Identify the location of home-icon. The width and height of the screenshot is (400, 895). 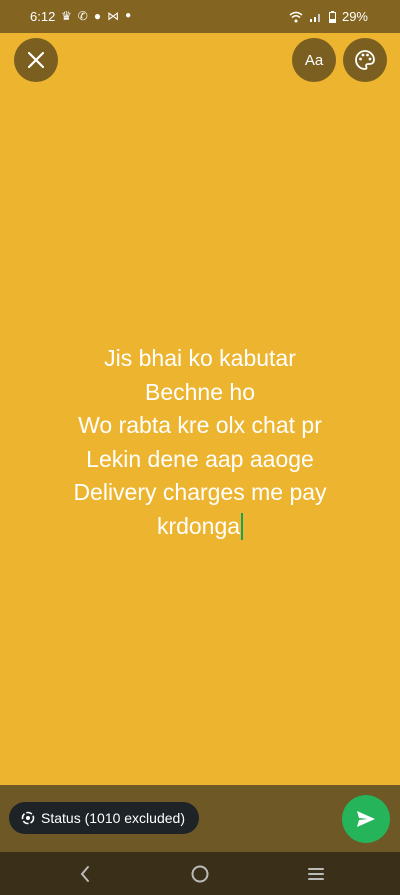
(200, 874).